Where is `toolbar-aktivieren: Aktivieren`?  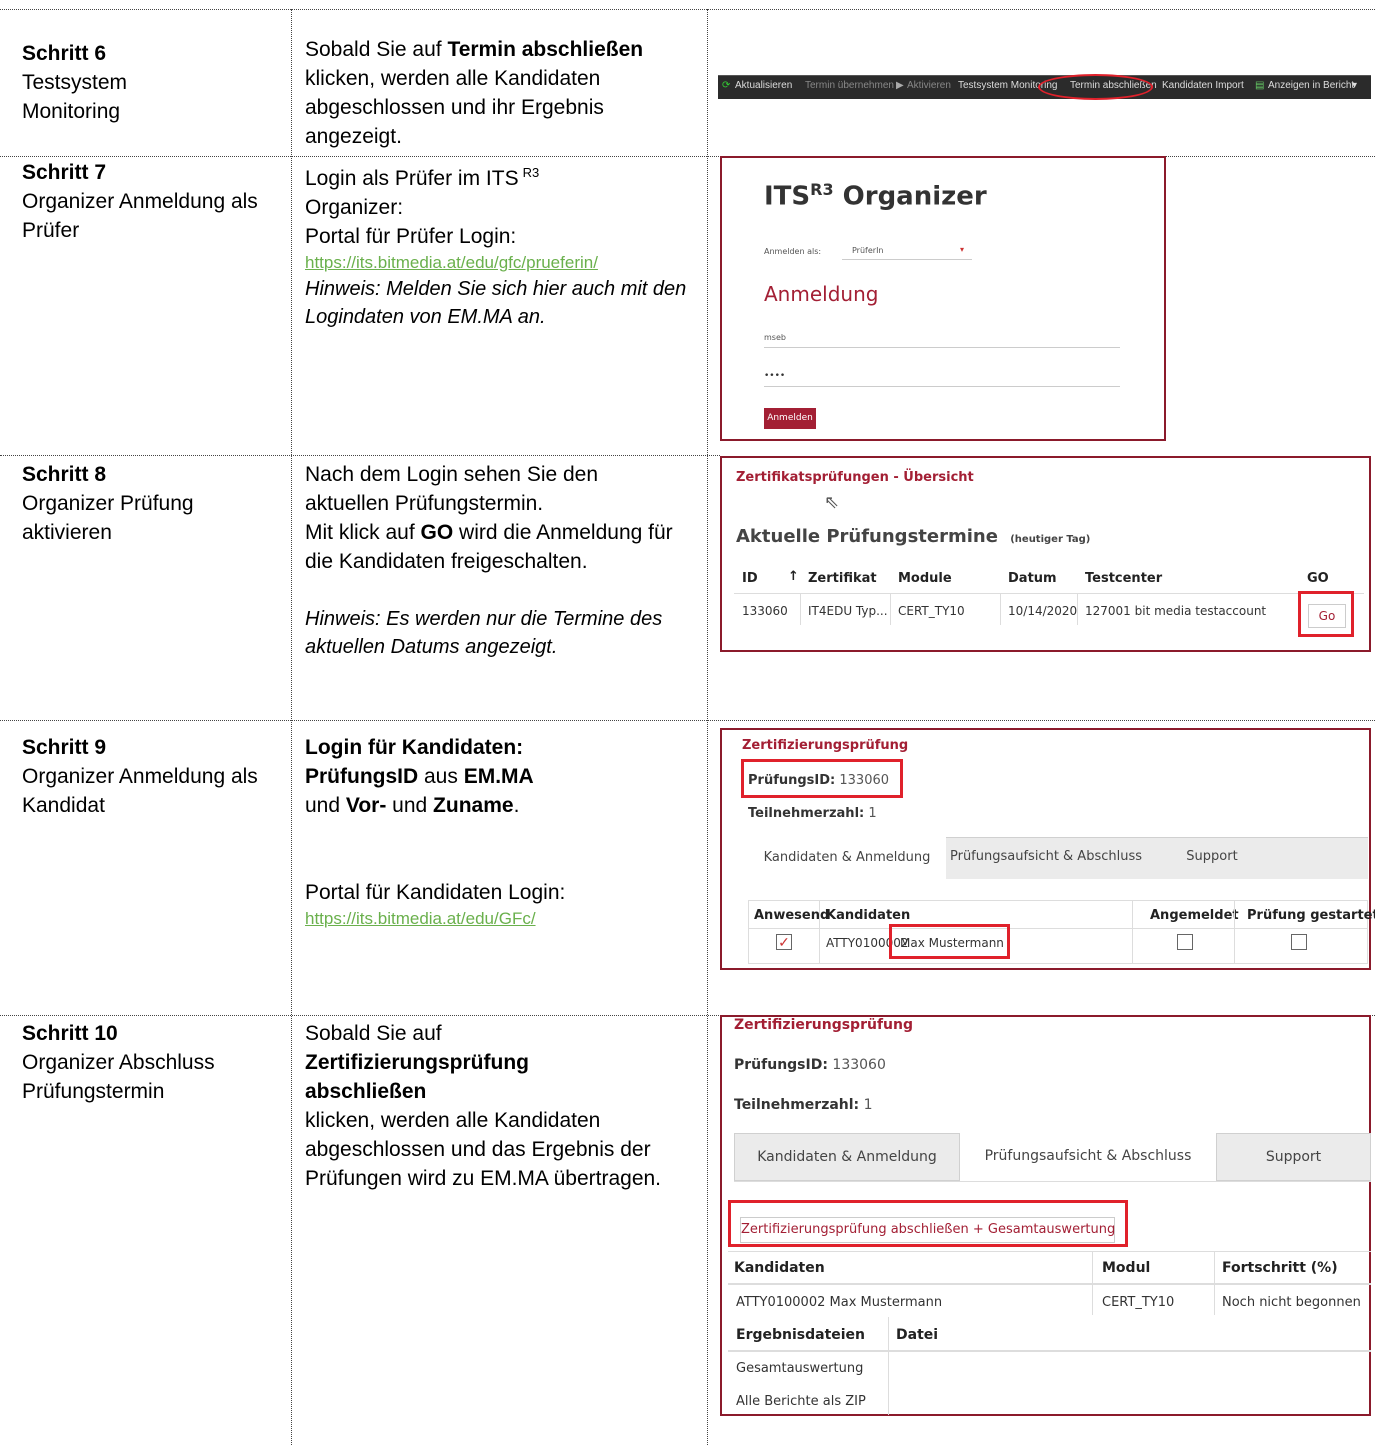
toolbar-aktivieren: Aktivieren is located at coordinates (929, 85).